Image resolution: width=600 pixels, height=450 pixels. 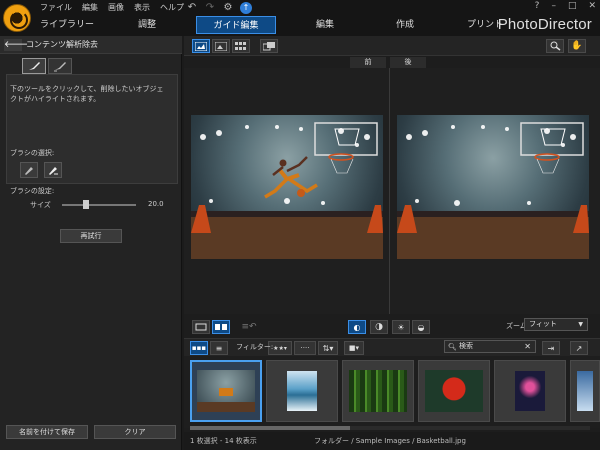 I want to click on list-view-icon: ≡, so click(x=219, y=348).